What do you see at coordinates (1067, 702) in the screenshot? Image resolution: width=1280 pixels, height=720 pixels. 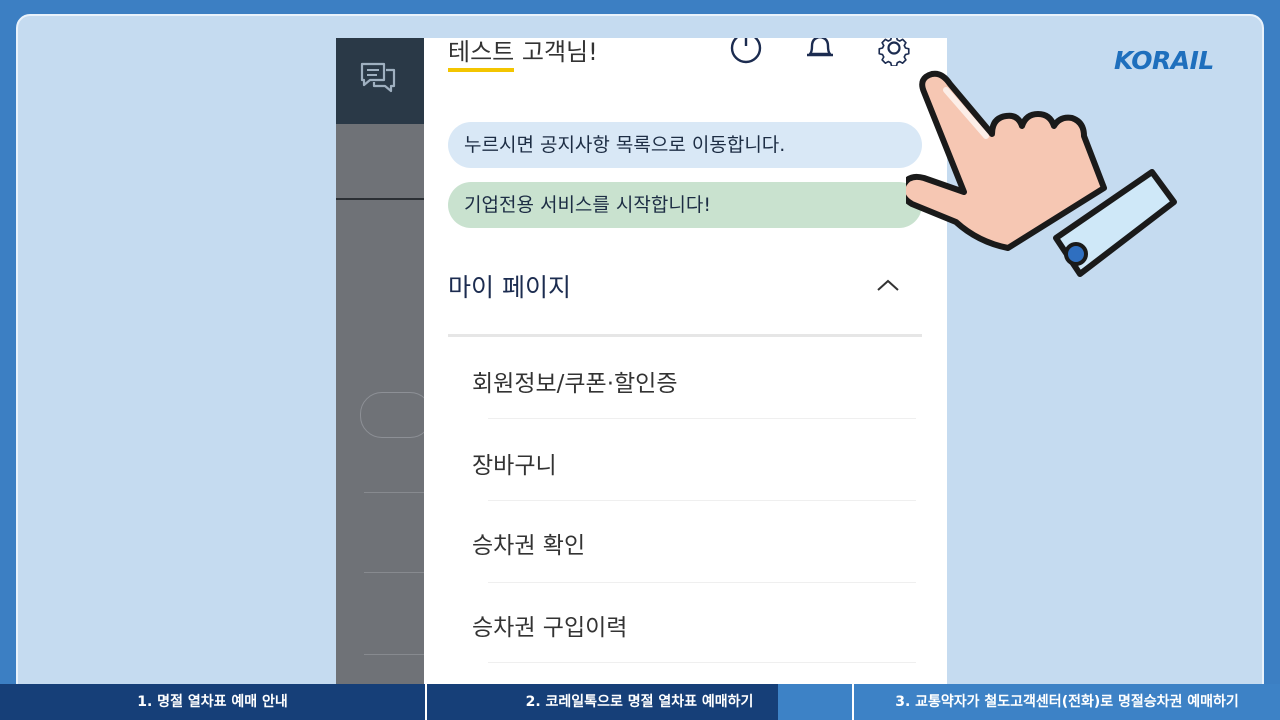 I see `chapter-tab-3: 3. 교통약자가 철도고객센터(전화)로 명절승차권 예매하기` at bounding box center [1067, 702].